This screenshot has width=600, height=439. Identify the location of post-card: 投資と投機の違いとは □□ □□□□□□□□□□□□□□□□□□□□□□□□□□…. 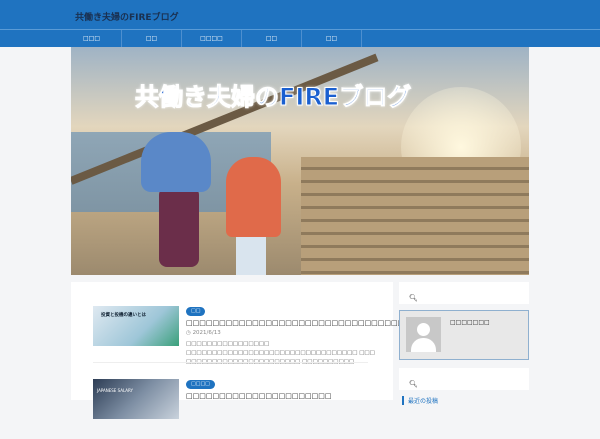
(258, 336).